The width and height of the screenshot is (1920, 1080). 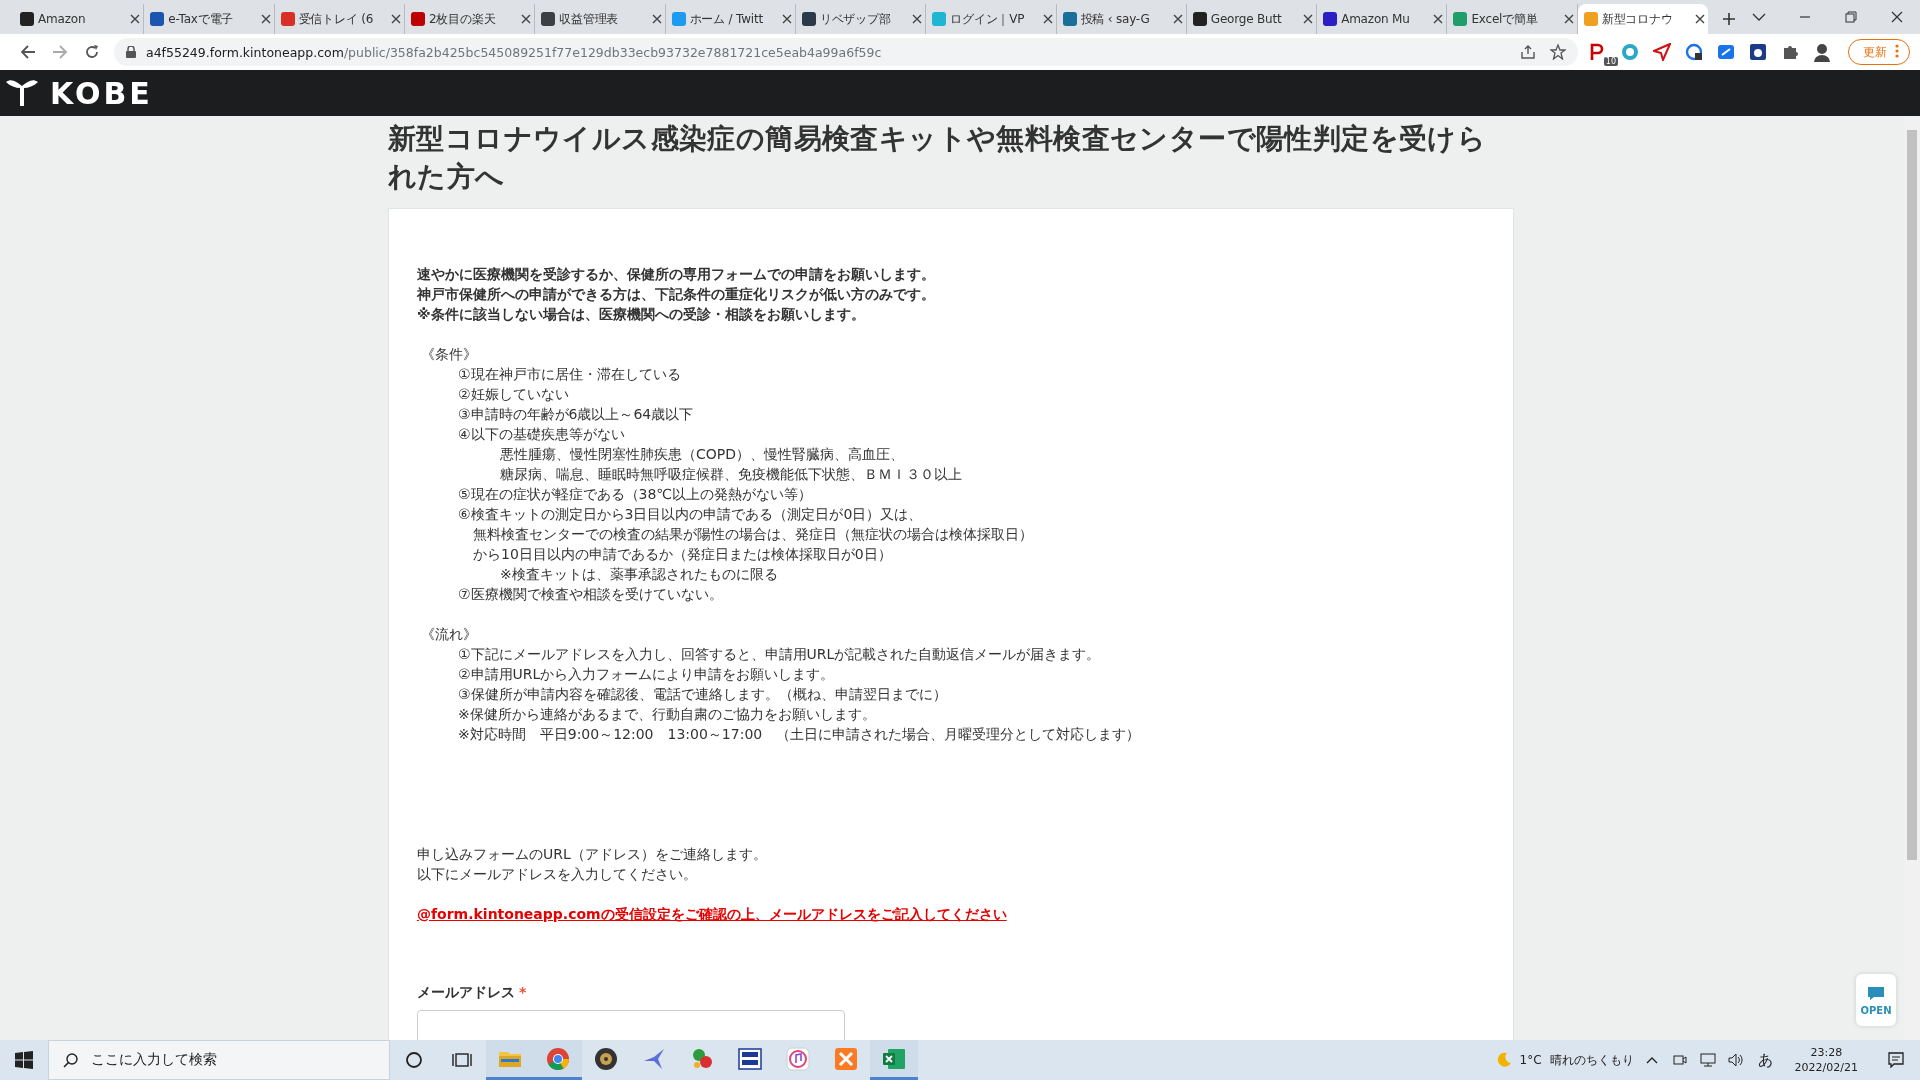 I want to click on browser-tab: 新型コロナウ, so click(x=1643, y=19).